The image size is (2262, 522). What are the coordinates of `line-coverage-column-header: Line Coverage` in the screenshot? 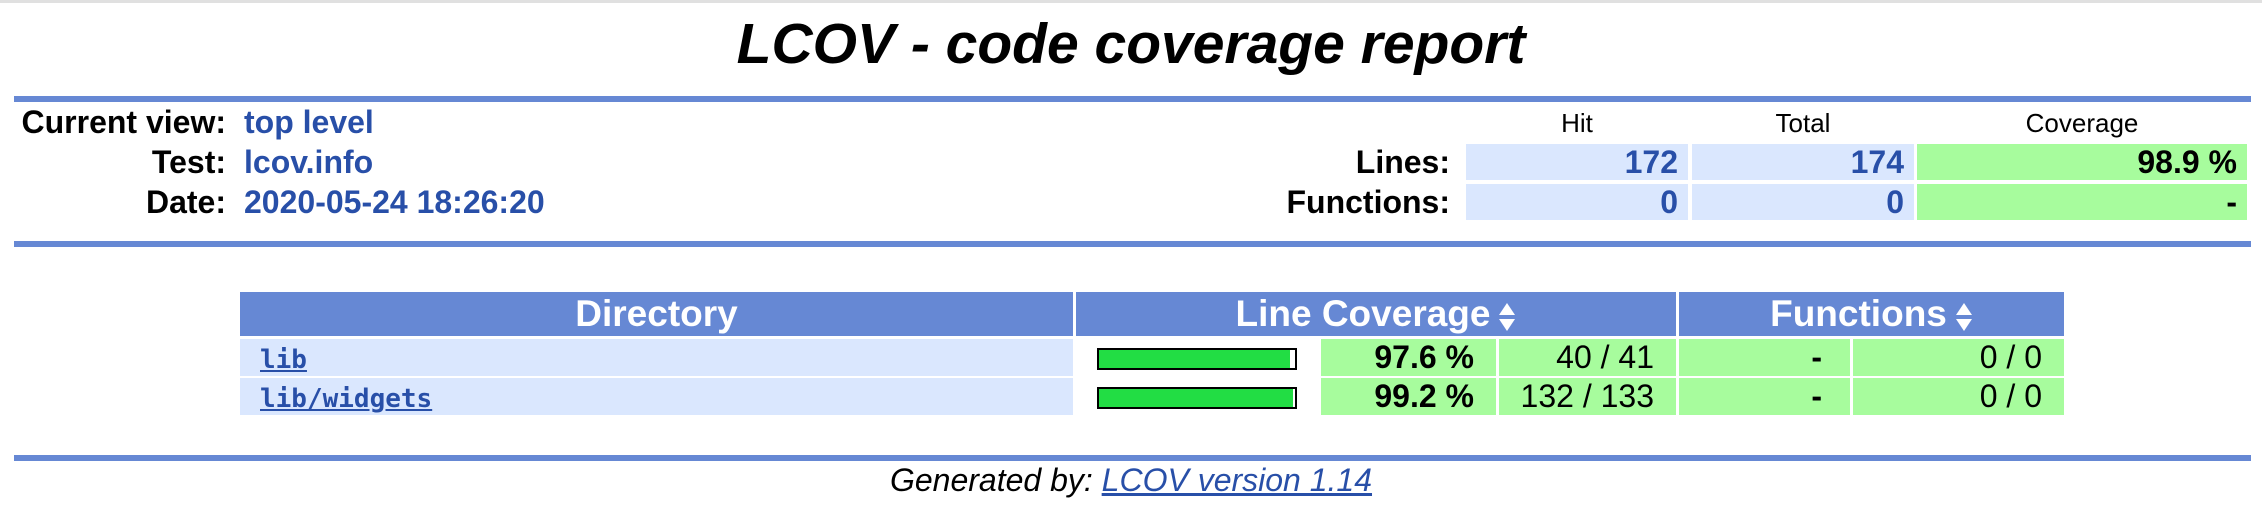 It's located at (1376, 314).